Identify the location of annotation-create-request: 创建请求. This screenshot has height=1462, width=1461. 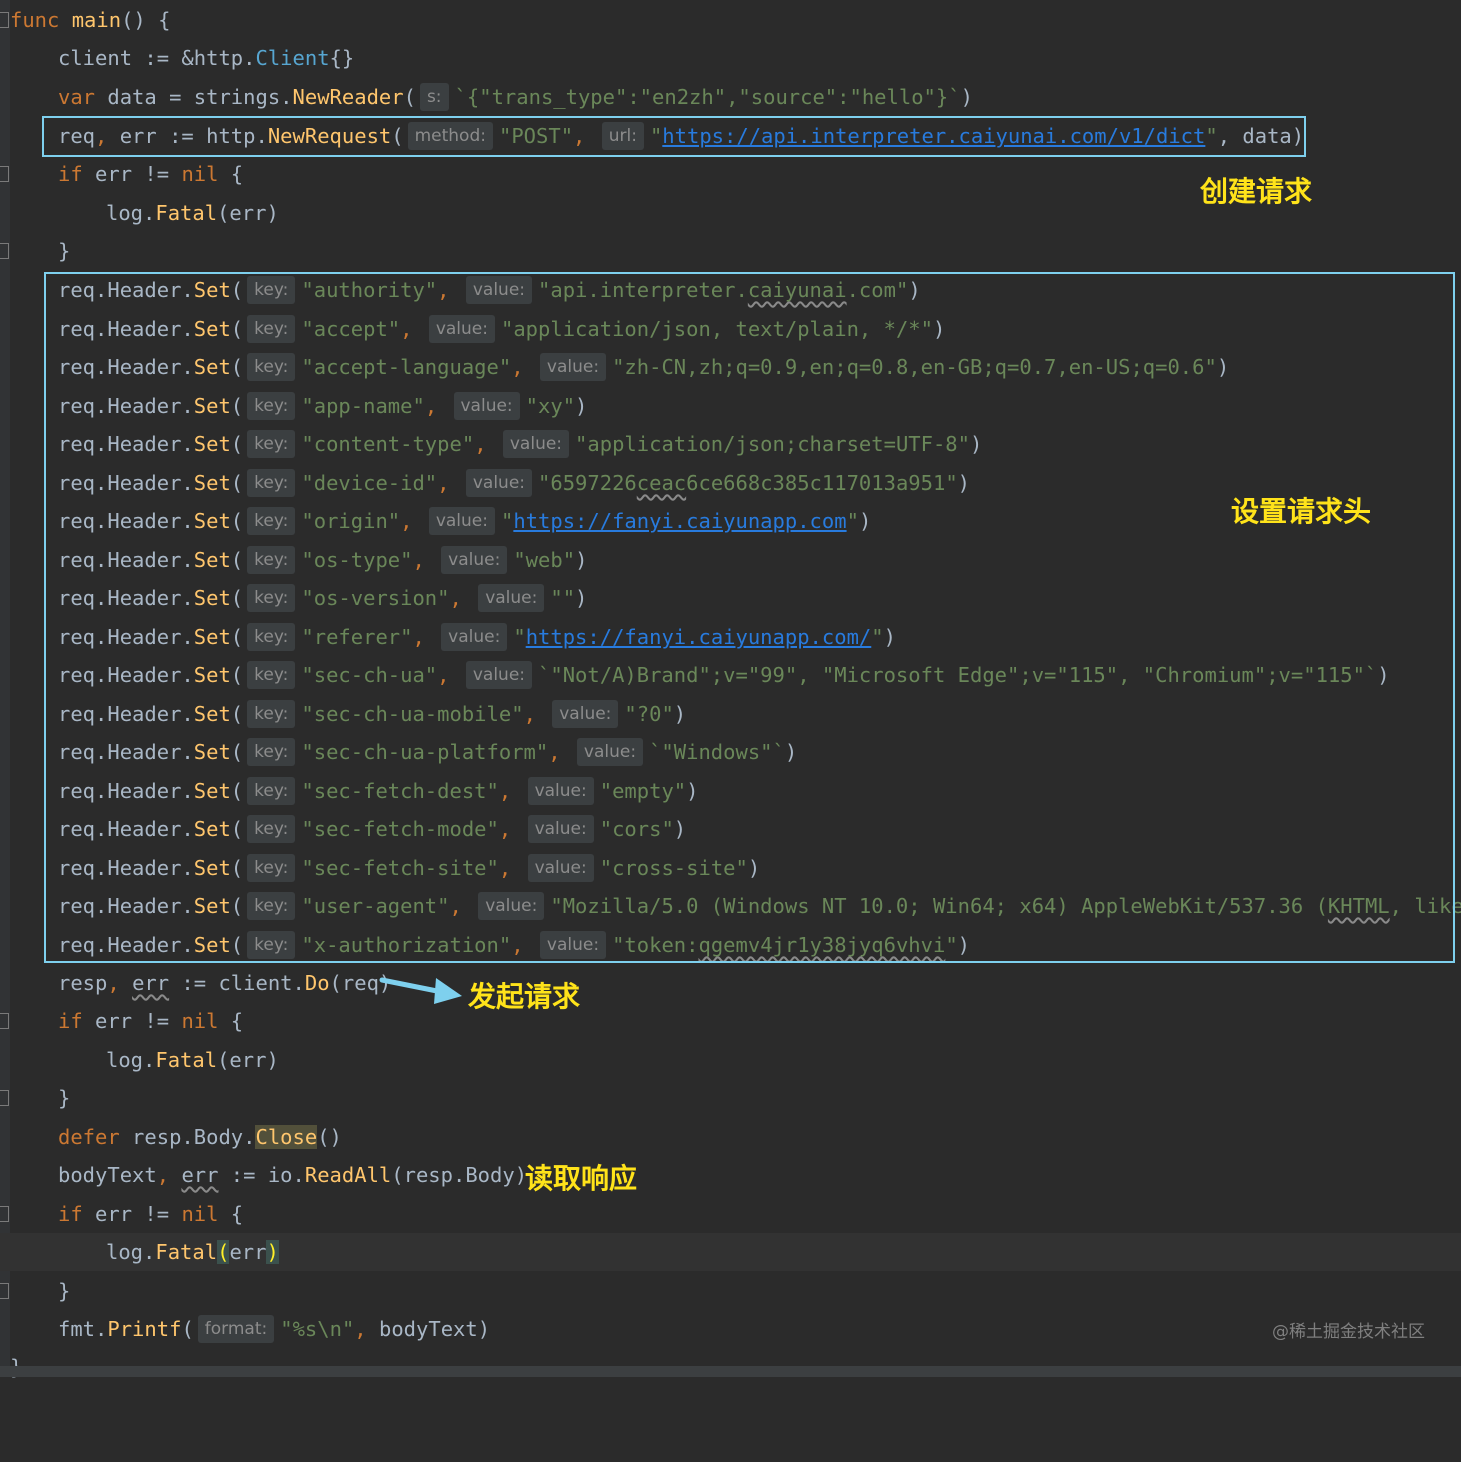
(1256, 191).